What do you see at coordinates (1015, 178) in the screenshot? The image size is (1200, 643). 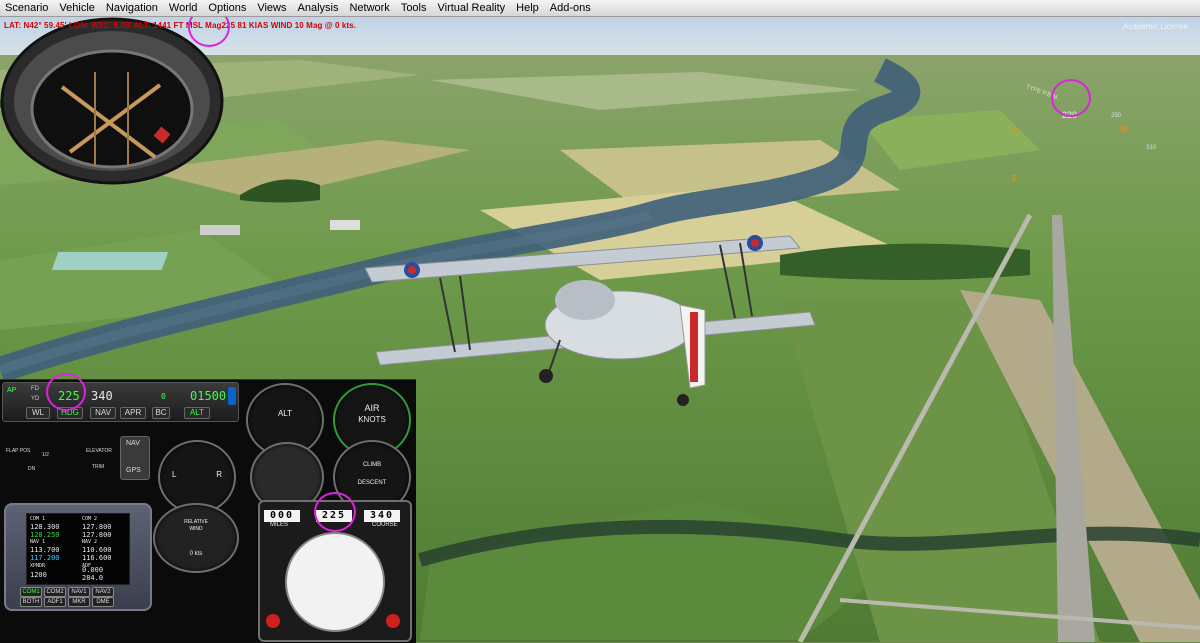 I see `compass-label-e: E` at bounding box center [1015, 178].